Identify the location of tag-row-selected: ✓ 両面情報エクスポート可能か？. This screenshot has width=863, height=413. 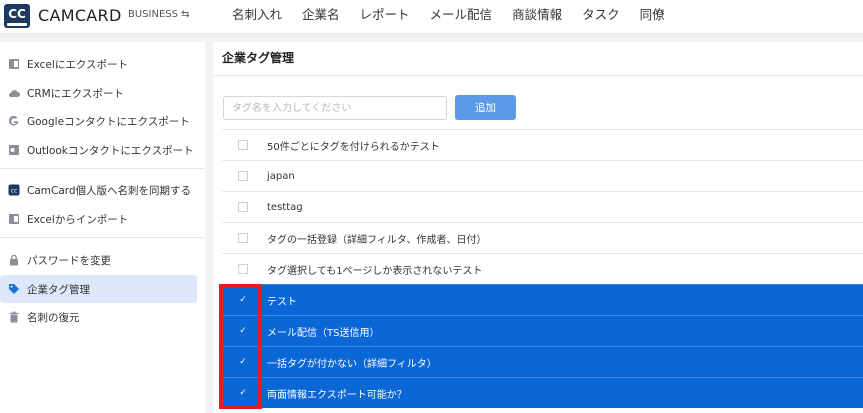
(542, 392).